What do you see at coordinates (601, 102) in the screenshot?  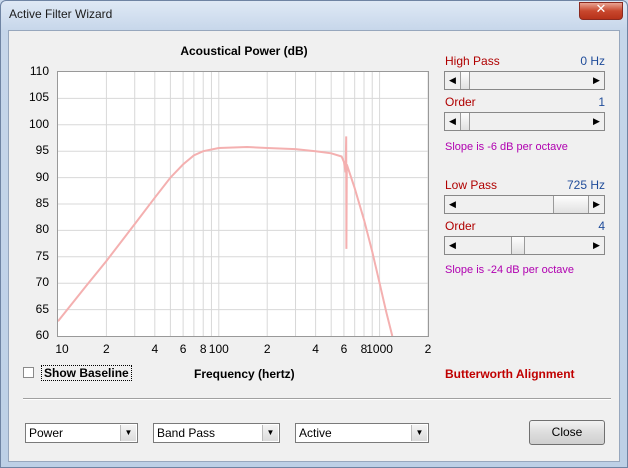 I see `high-pass-order-value: 1` at bounding box center [601, 102].